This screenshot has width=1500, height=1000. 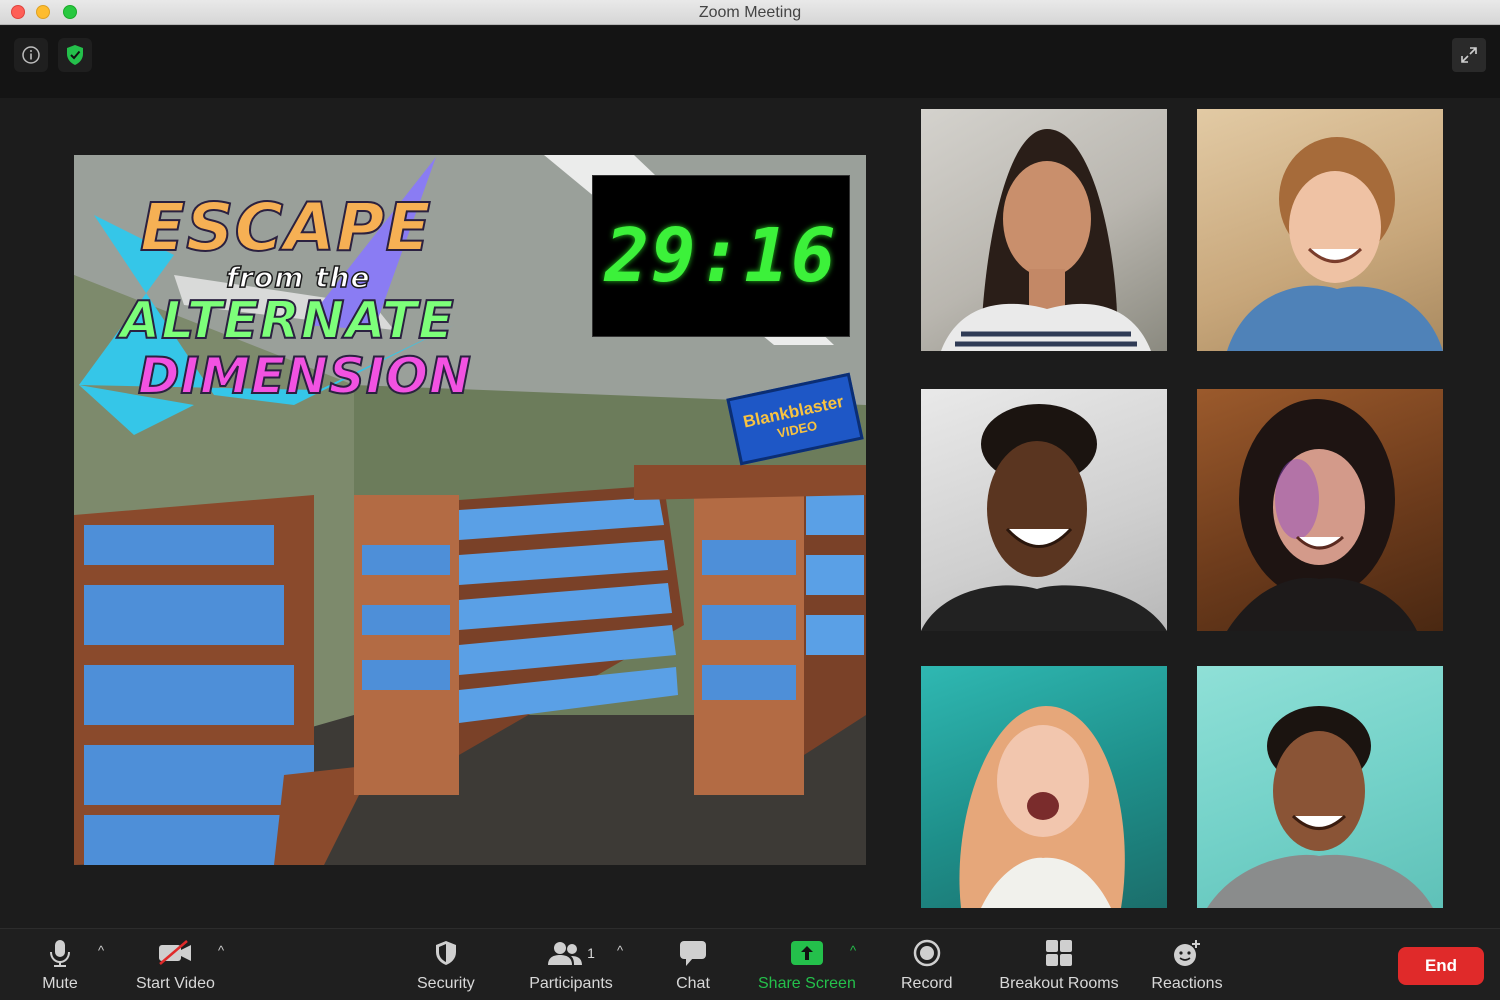 I want to click on escape-title-graphic: ESCAPE from the ALTERNATE DIMENSION, so click(x=298, y=291).